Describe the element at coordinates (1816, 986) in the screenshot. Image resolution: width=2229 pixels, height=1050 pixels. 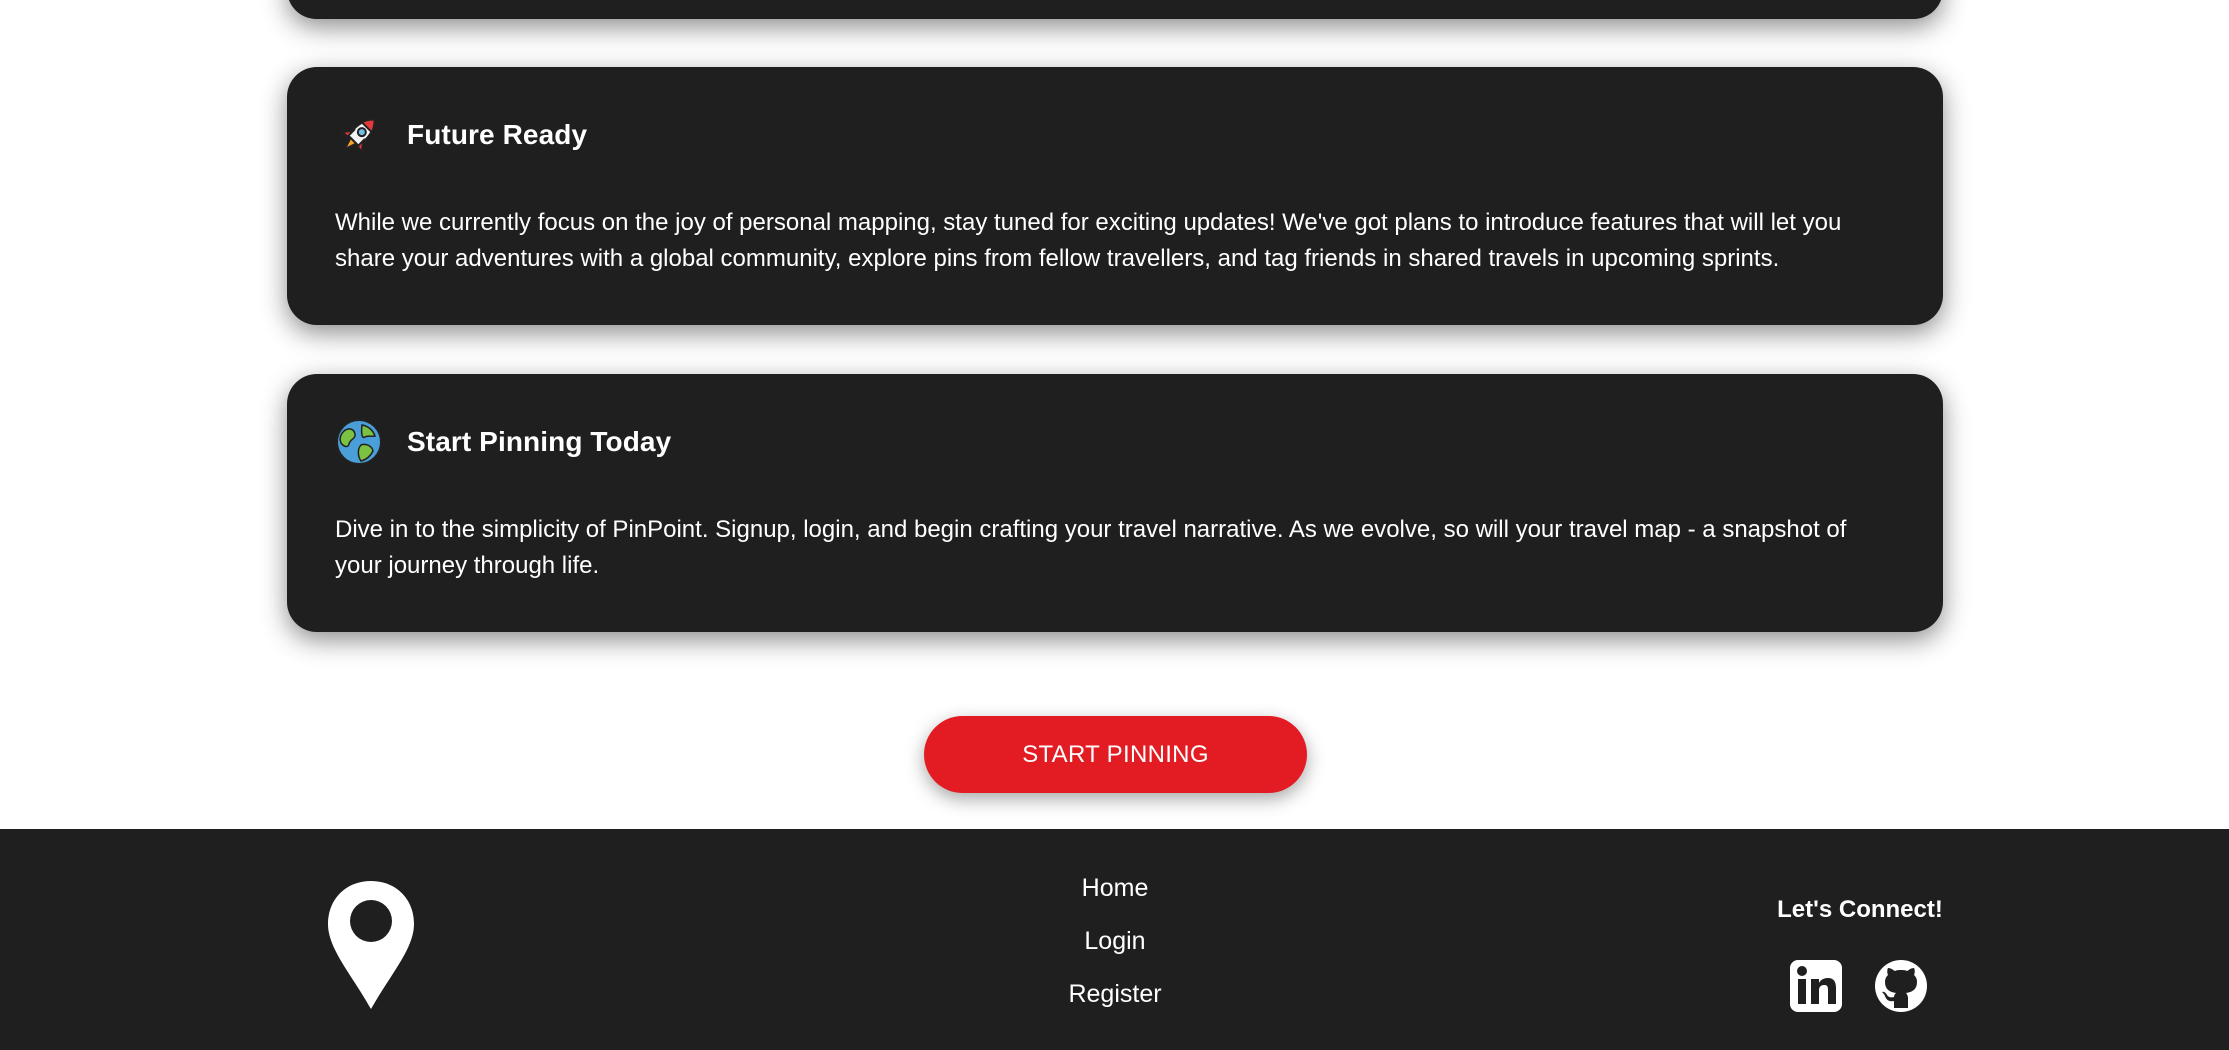
I see `linkedin-icon` at that location.